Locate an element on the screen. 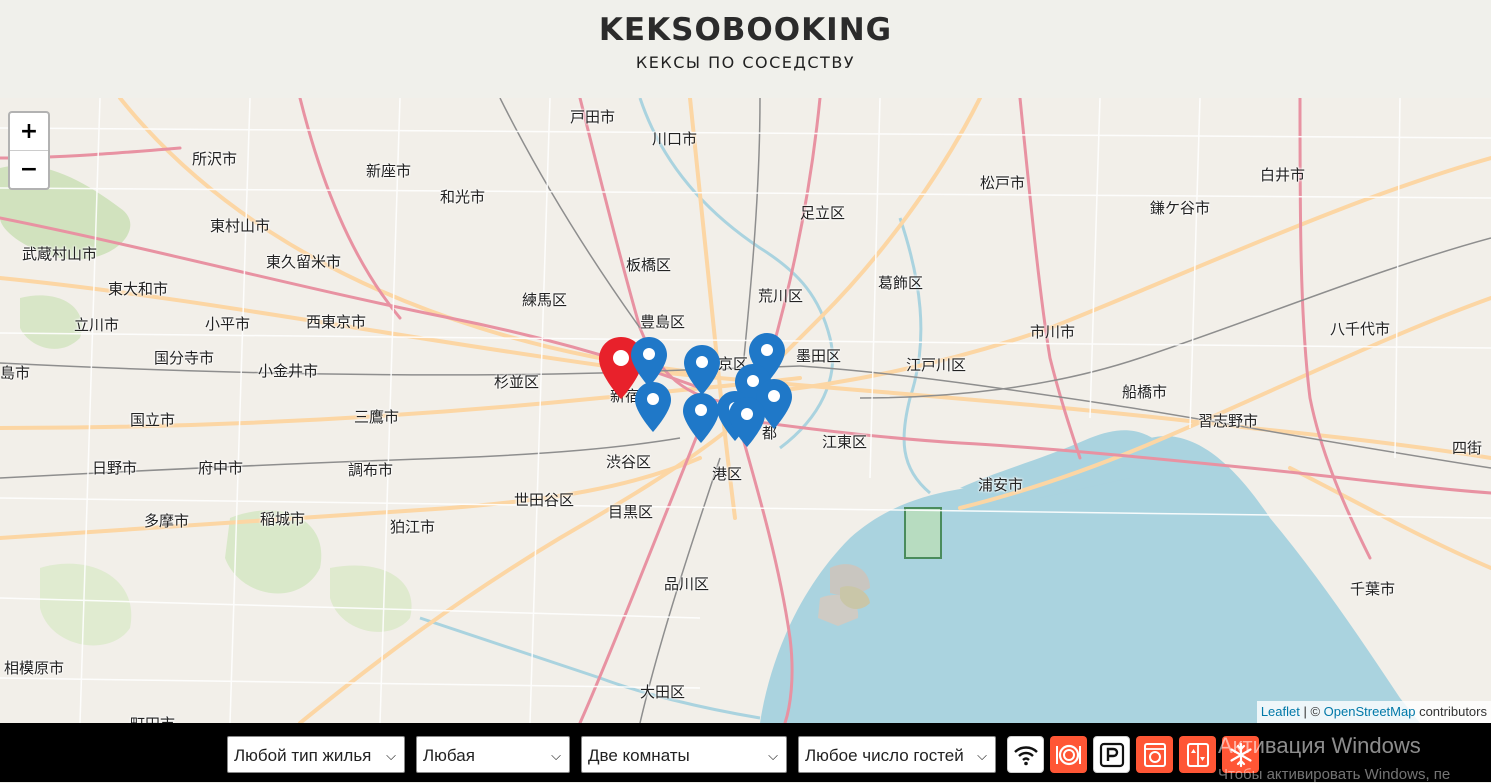  map-place-label: 鎌ケ谷市 is located at coordinates (1180, 208).